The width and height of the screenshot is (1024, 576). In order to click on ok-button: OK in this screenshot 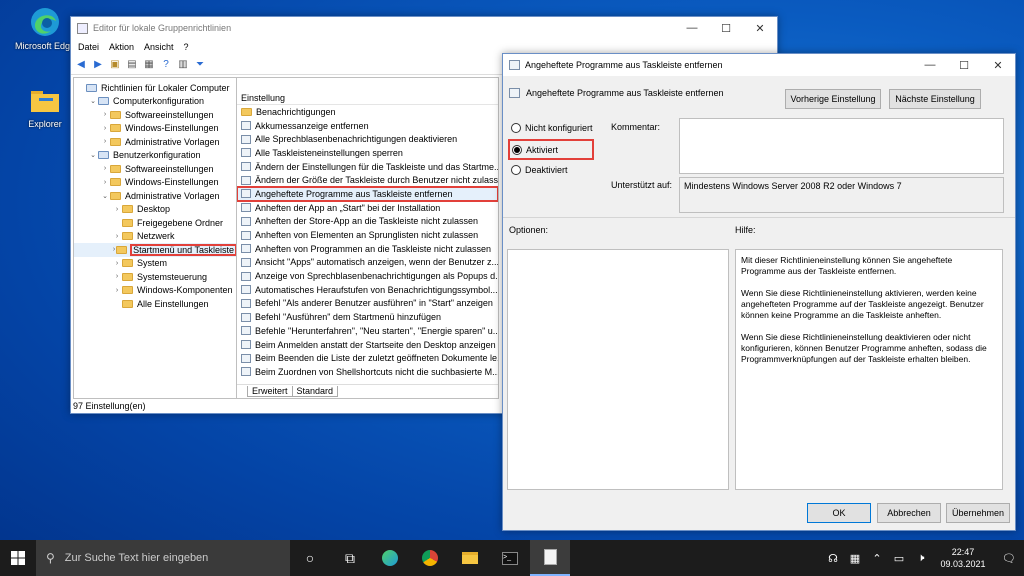, I will do `click(839, 513)`.